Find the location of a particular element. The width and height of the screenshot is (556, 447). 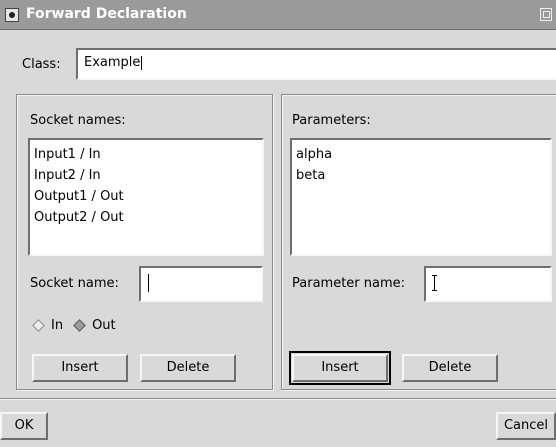

radio-in-label: In is located at coordinates (57, 325).